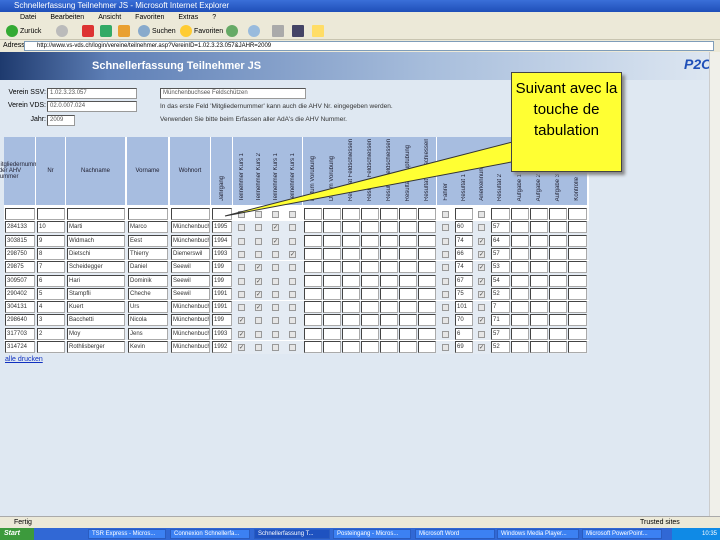 The image size is (720, 540). I want to click on table-cell-input: Cheche, so click(148, 293).